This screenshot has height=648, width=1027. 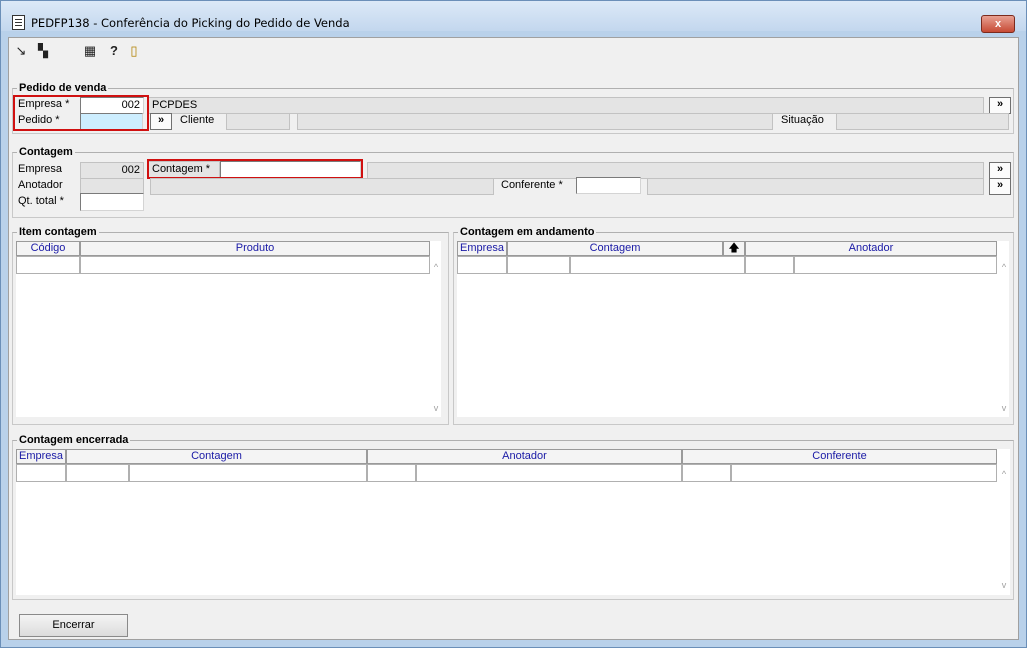 I want to click on andamento-header-contagem: Contagem, so click(x=615, y=248).